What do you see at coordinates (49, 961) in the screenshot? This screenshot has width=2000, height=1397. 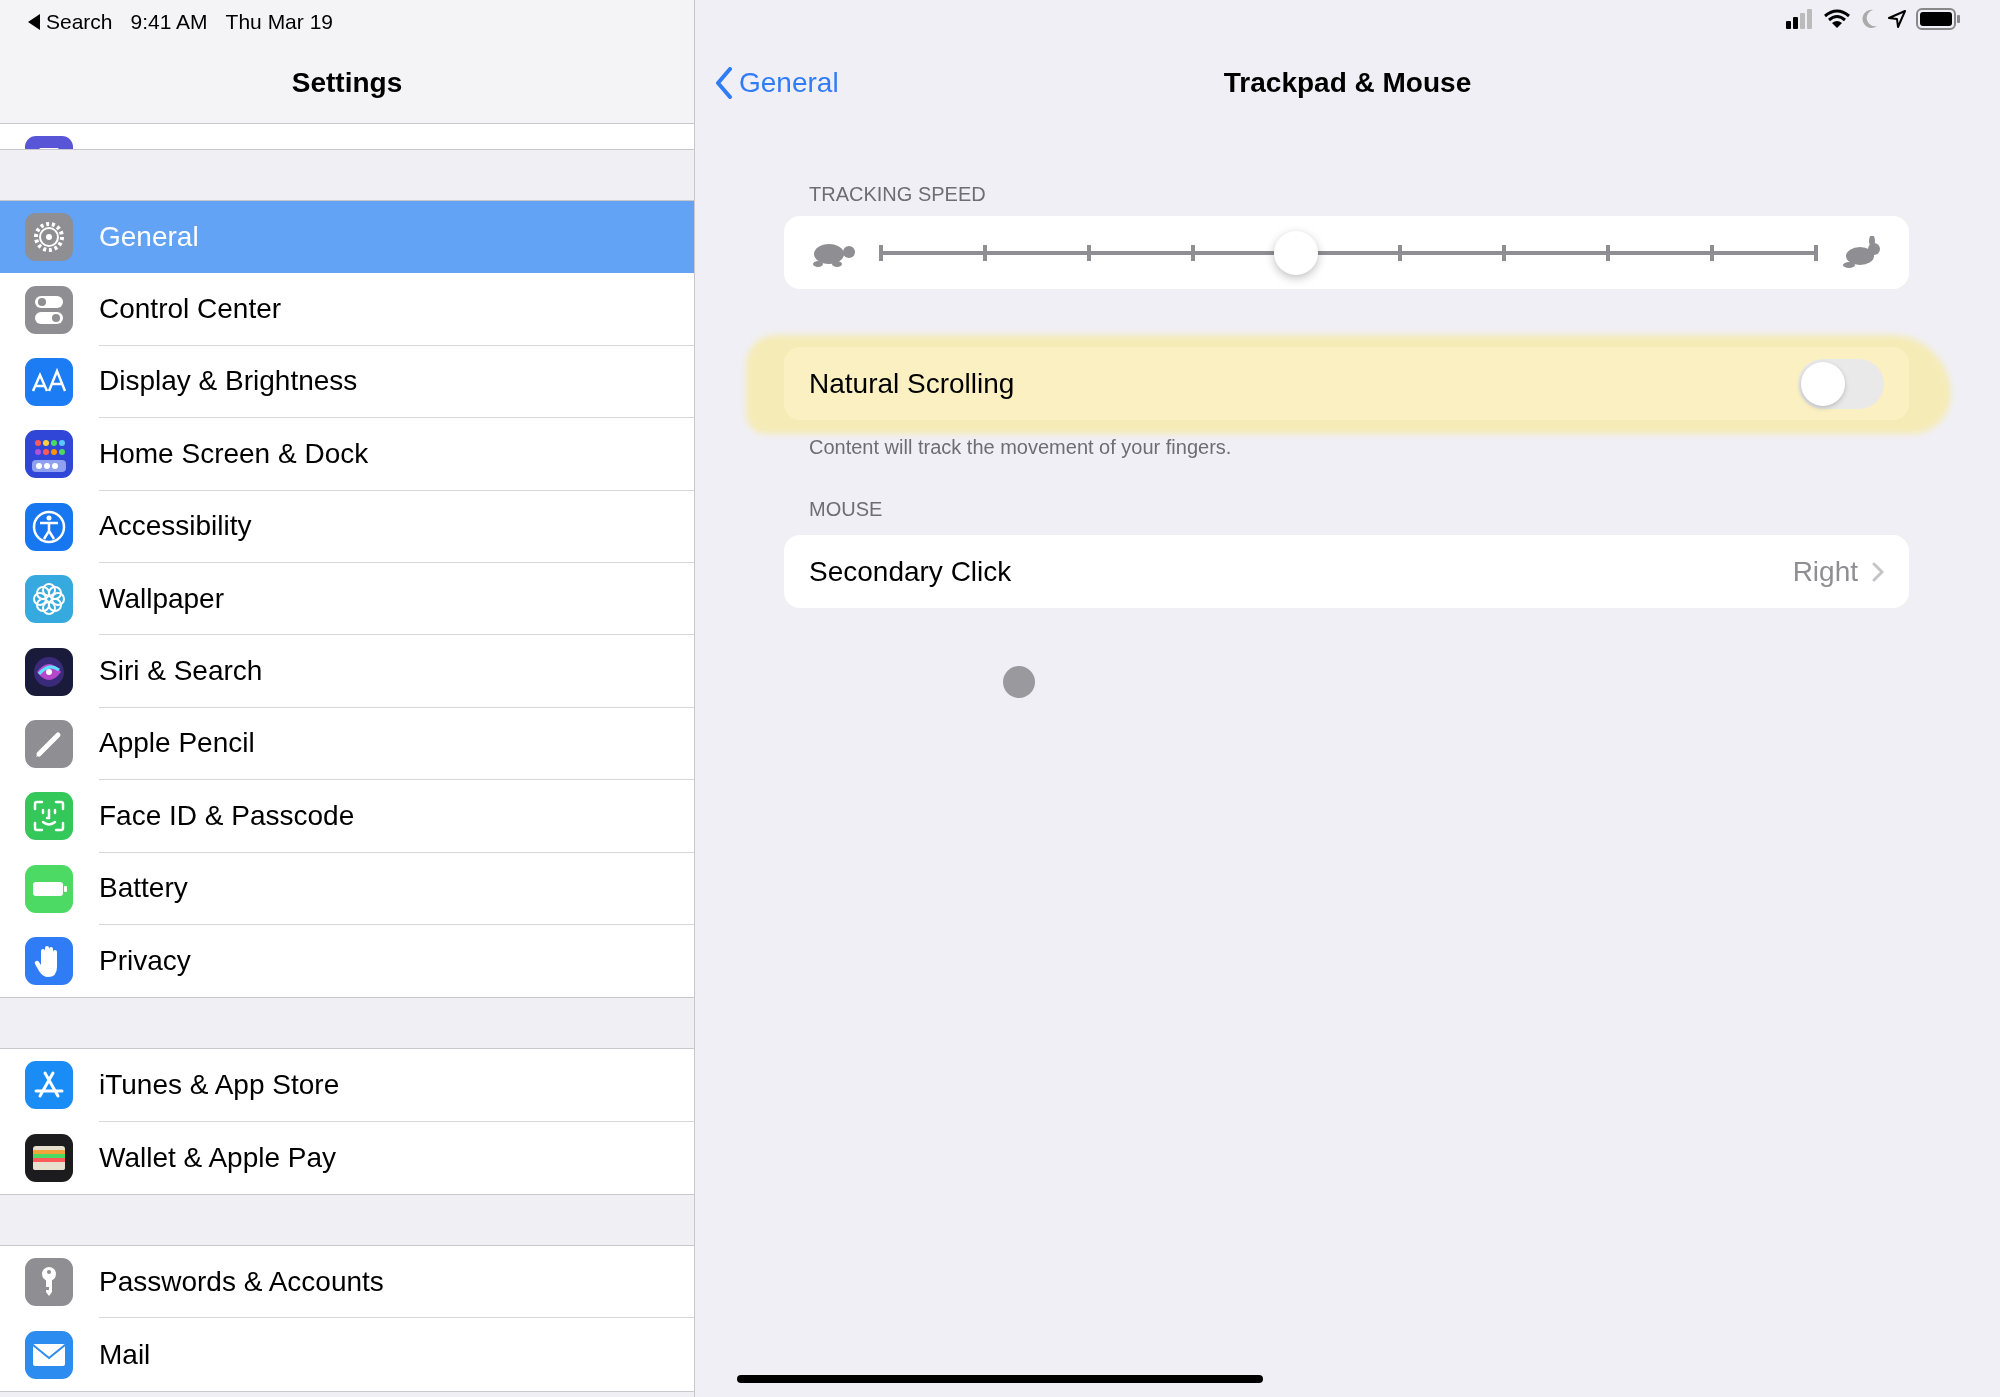 I see `hand-icon` at bounding box center [49, 961].